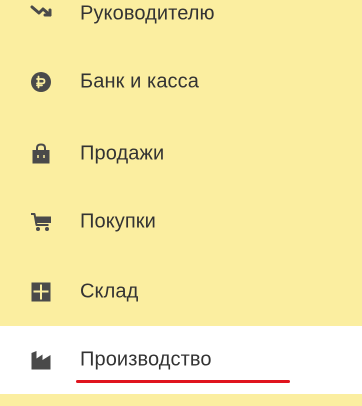  I want to click on menu-bottom-strip, so click(181, 400).